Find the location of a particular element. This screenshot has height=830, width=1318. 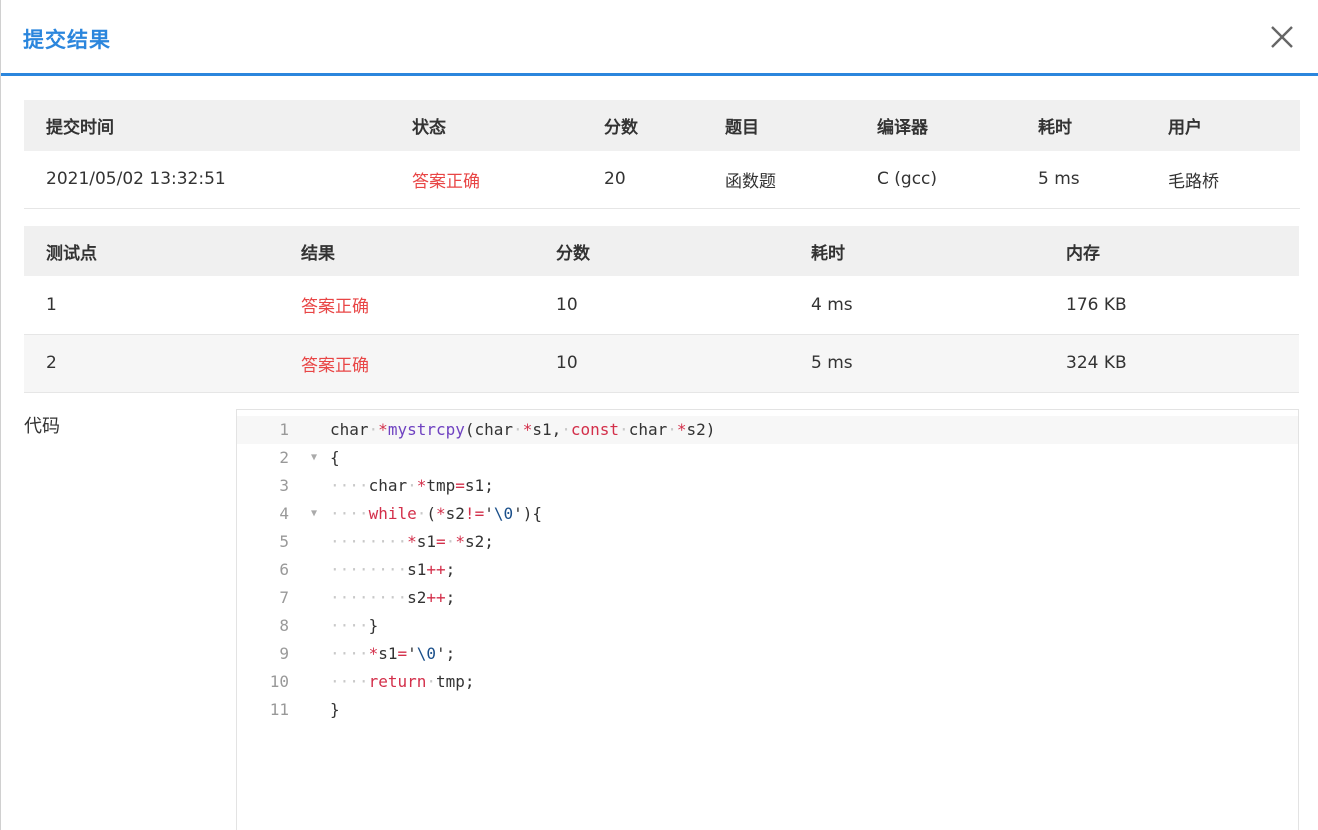

line-number: 9 is located at coordinates (284, 653).